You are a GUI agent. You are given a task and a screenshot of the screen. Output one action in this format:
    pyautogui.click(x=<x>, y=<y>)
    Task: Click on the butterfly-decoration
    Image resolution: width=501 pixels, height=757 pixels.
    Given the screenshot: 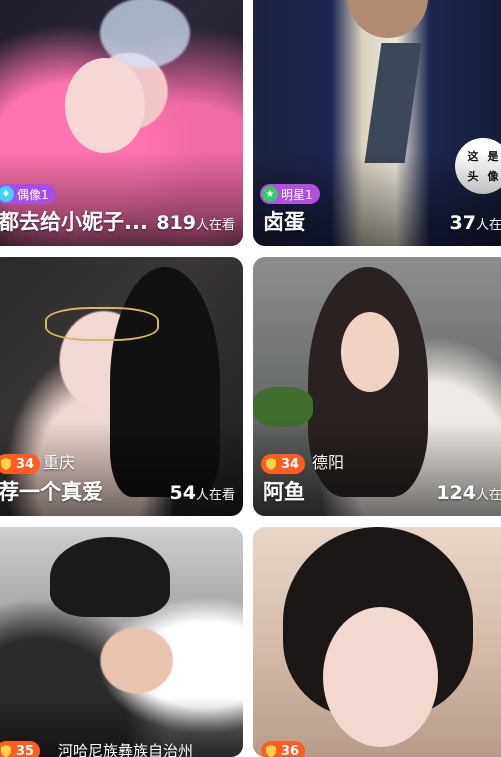 What is the action you would take?
    pyautogui.click(x=145, y=34)
    